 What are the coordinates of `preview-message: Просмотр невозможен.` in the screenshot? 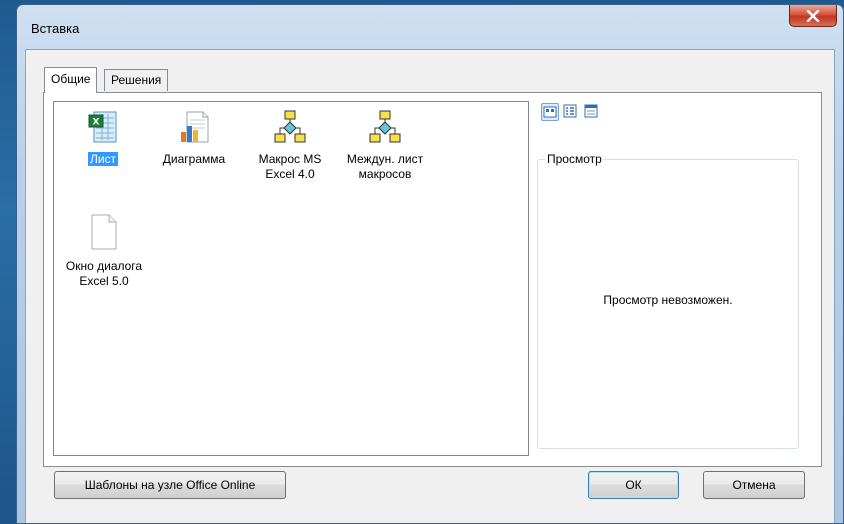 It's located at (668, 300).